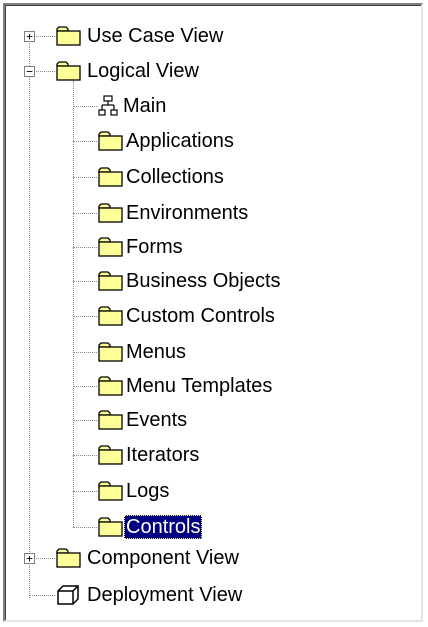 This screenshot has width=428, height=627. Describe the element at coordinates (162, 455) in the screenshot. I see `tree-item-iterators: Iterators` at that location.